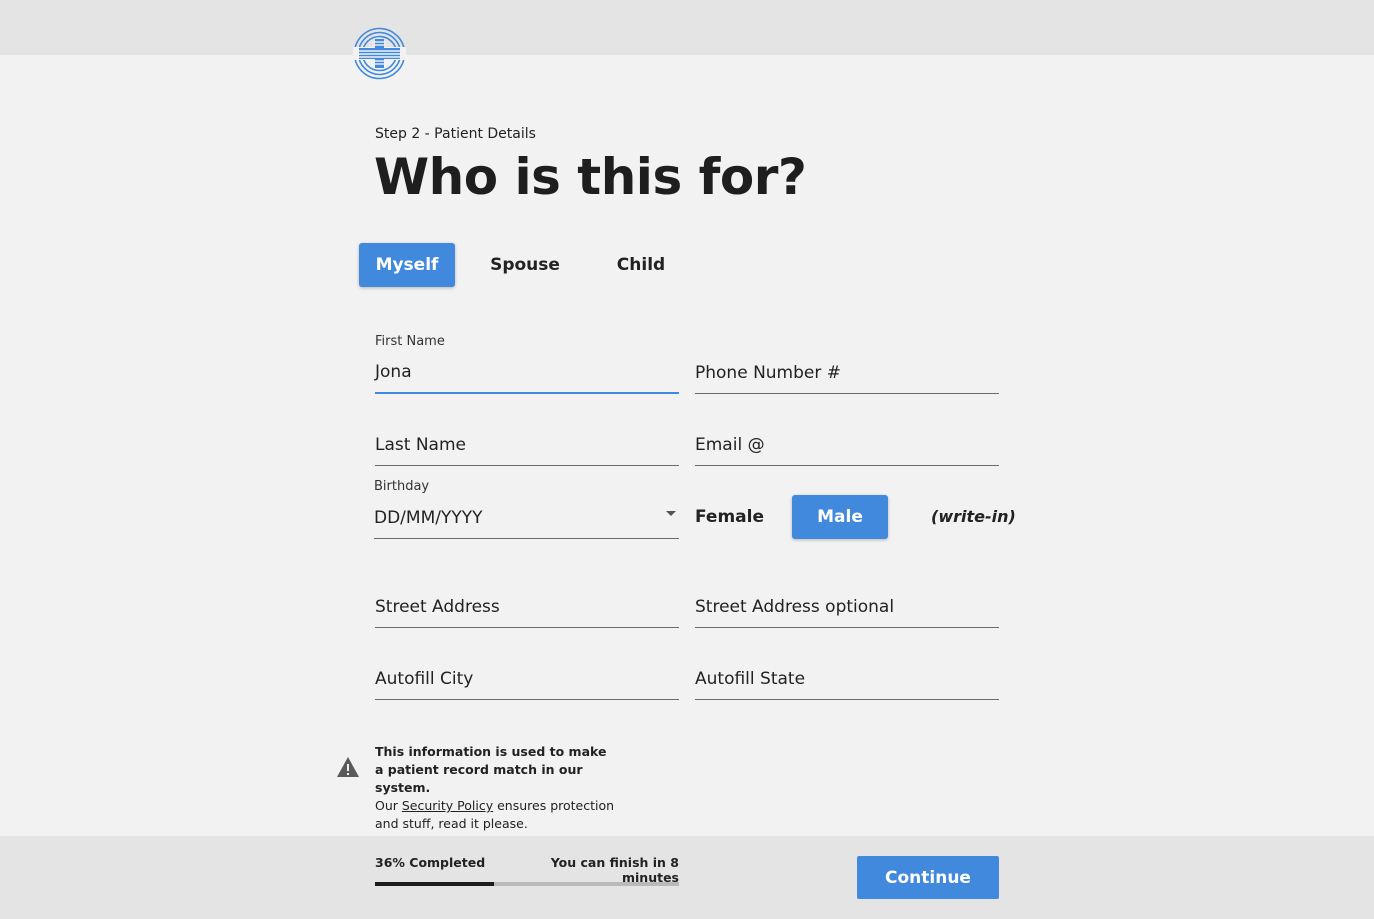 The height and width of the screenshot is (919, 1374). What do you see at coordinates (437, 607) in the screenshot?
I see `street-address-placeholder: Street Address` at bounding box center [437, 607].